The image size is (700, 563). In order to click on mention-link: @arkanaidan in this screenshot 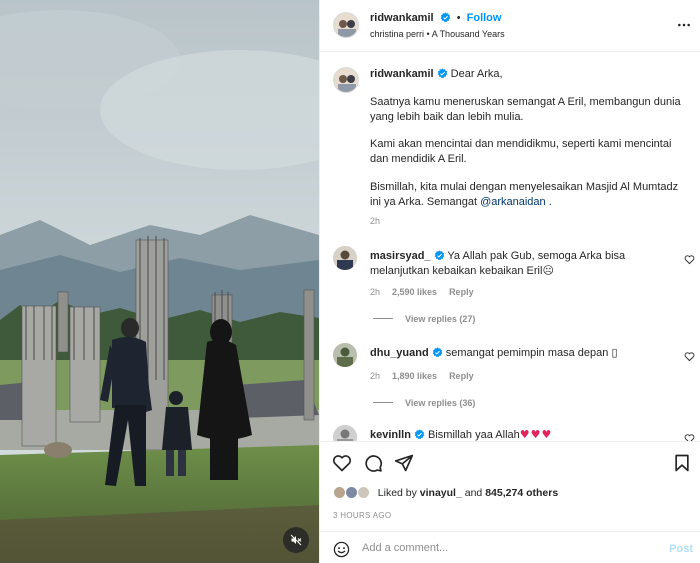, I will do `click(513, 202)`.